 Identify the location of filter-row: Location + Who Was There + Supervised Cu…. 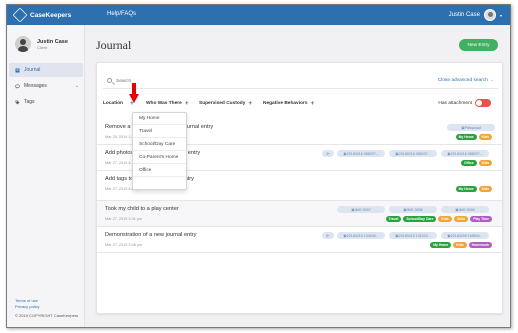
(300, 105).